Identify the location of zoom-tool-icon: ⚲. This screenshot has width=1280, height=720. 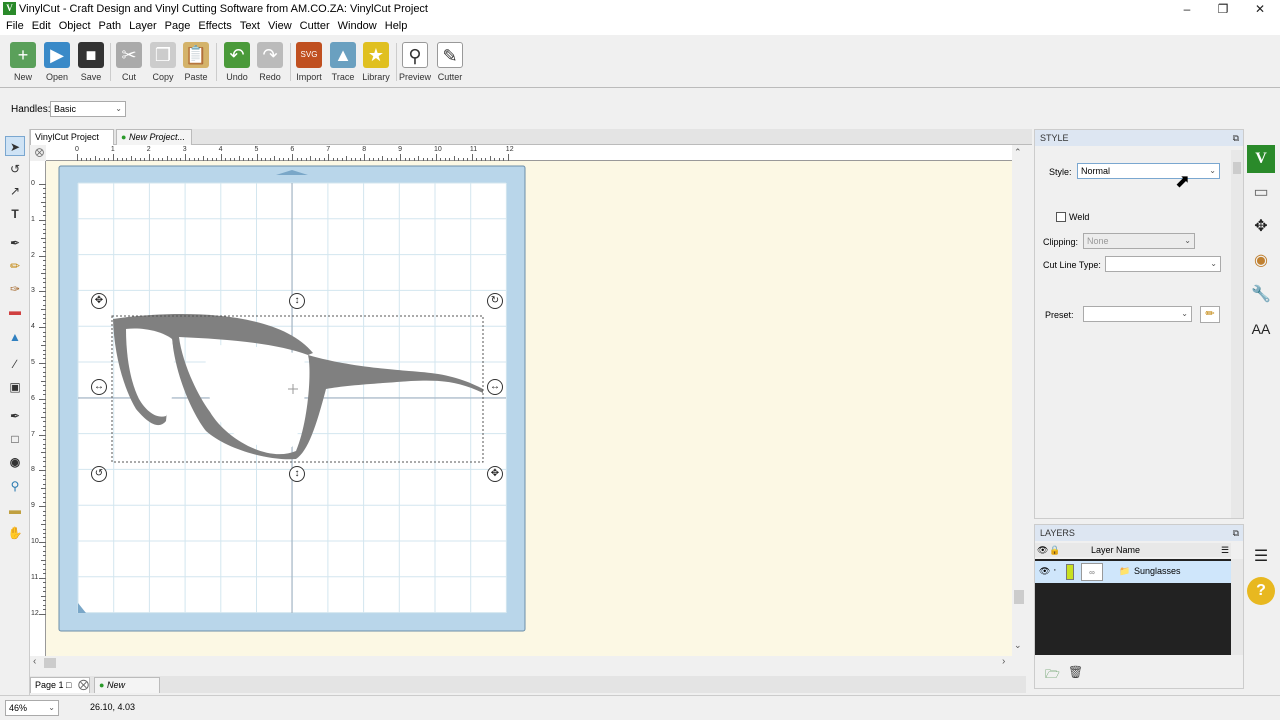
(15, 486).